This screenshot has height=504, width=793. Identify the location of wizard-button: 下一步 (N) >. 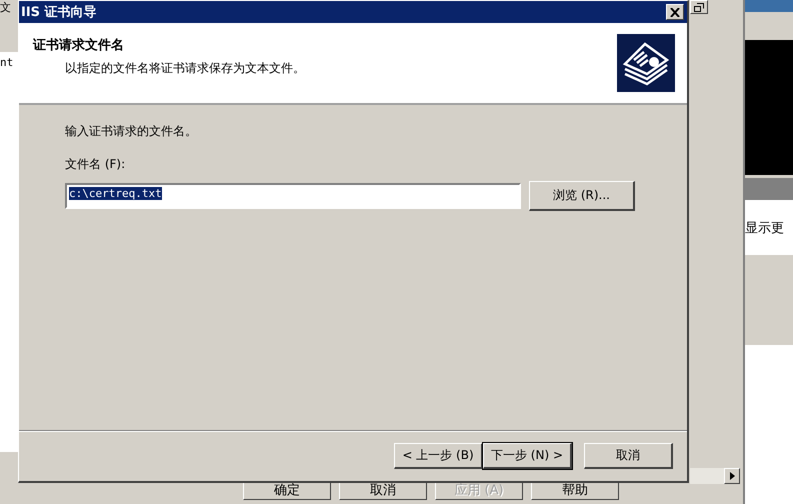
(527, 456).